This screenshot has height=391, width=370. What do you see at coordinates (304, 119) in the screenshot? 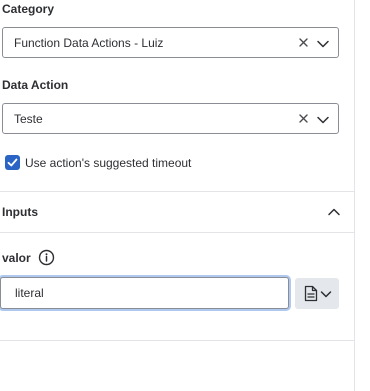
I see `data-action-clear-icon` at bounding box center [304, 119].